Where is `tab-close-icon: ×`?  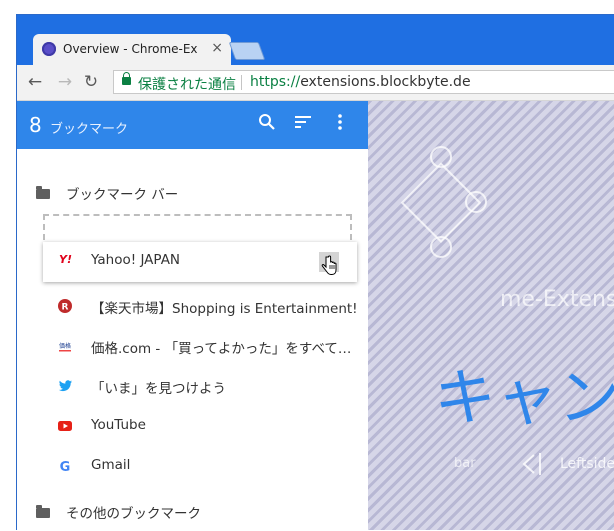 tab-close-icon: × is located at coordinates (217, 48).